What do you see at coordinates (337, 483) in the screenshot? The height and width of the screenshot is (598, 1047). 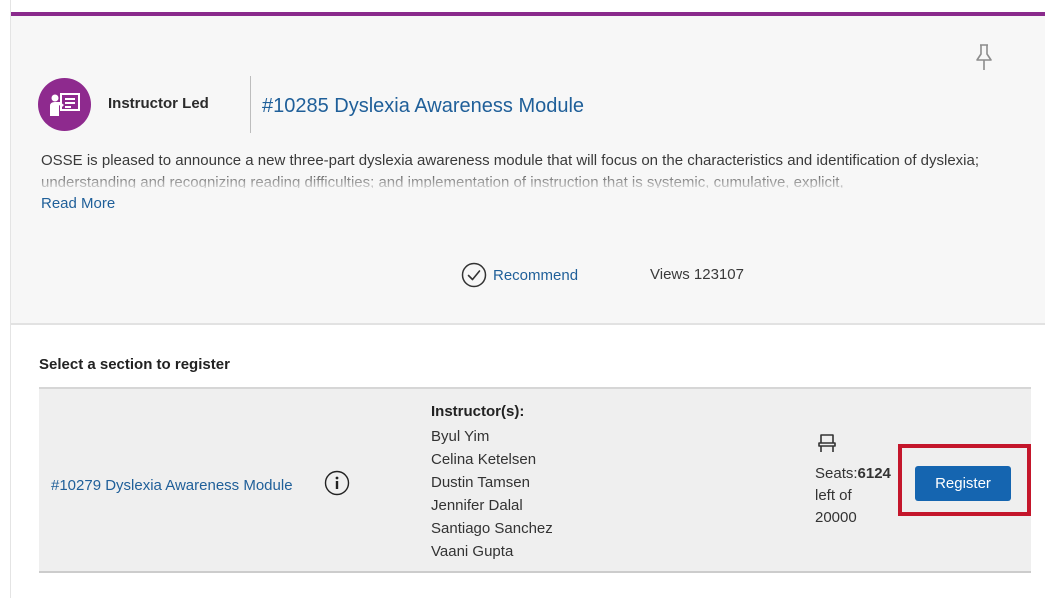 I see `info-icon` at bounding box center [337, 483].